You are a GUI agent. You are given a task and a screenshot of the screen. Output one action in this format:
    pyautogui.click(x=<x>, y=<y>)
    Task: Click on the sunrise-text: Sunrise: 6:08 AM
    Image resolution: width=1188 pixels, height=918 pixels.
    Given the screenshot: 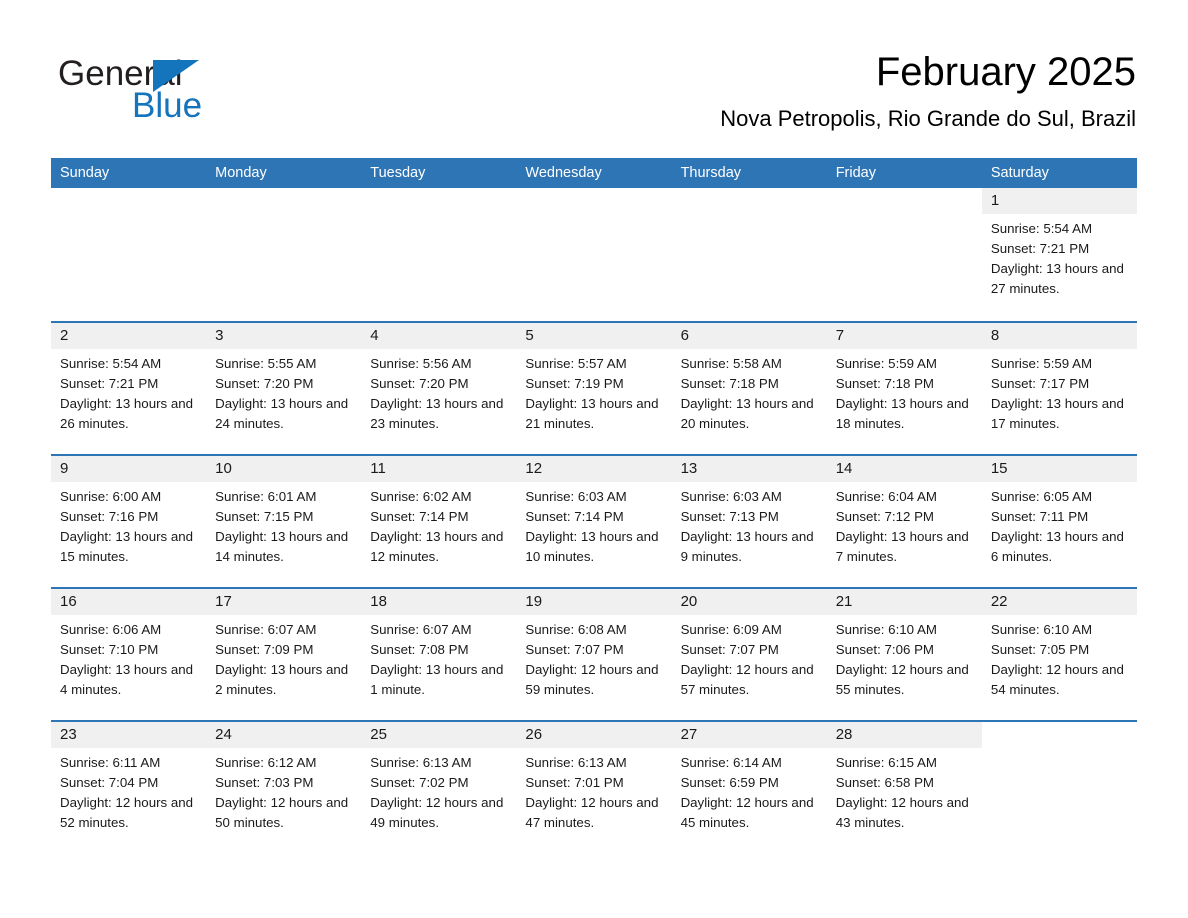 What is the action you would take?
    pyautogui.click(x=576, y=629)
    